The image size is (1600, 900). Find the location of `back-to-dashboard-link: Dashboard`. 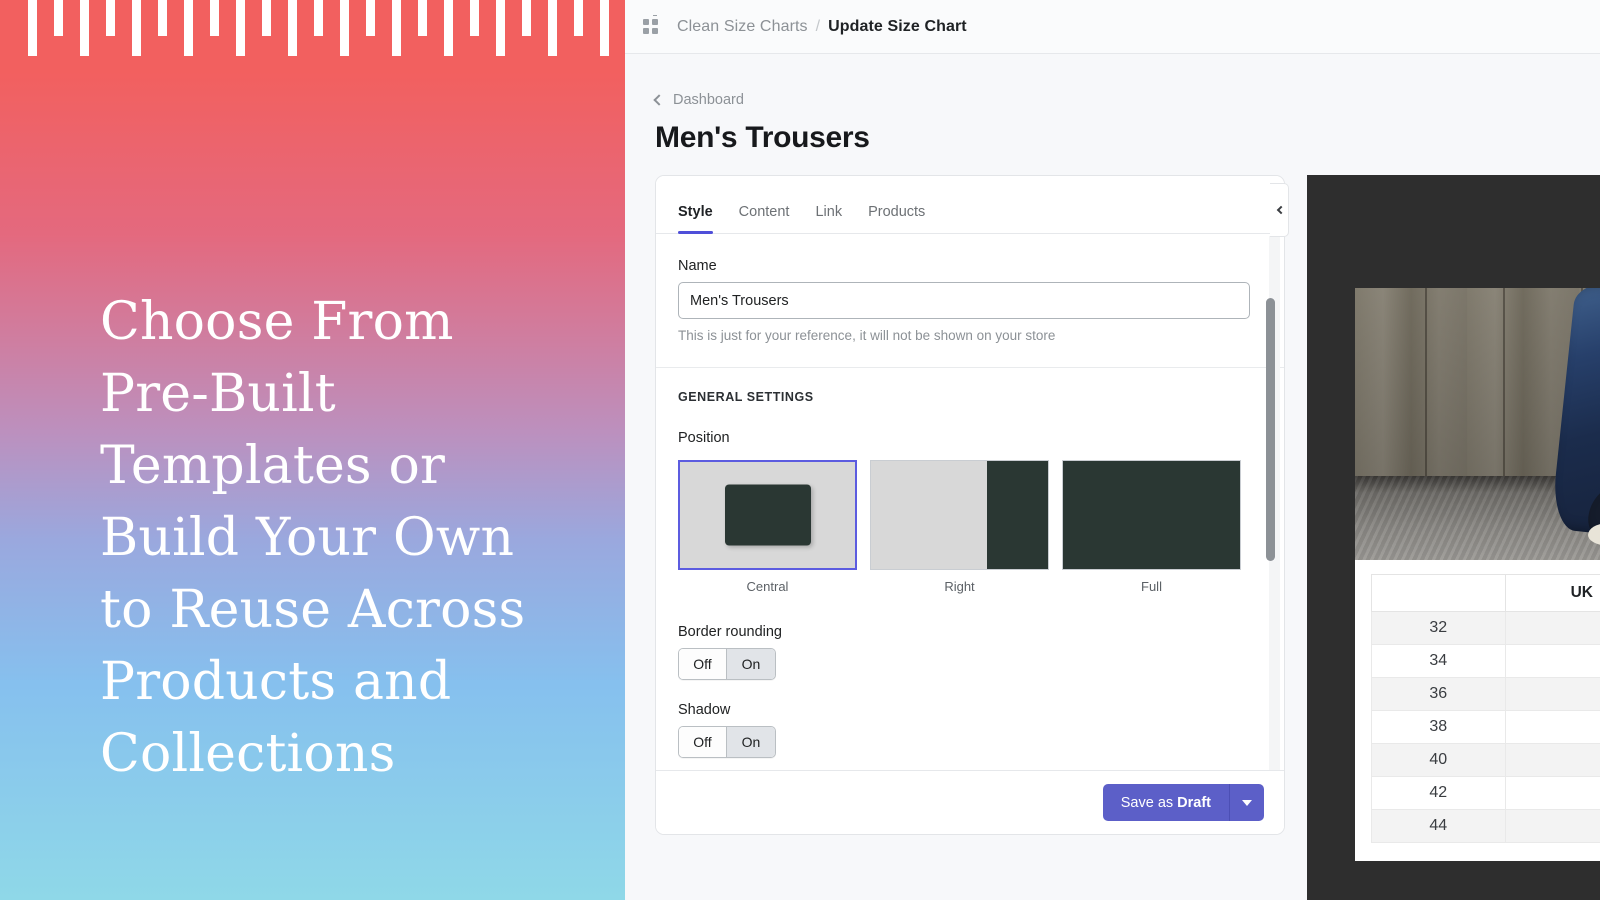

back-to-dashboard-link: Dashboard is located at coordinates (698, 100).